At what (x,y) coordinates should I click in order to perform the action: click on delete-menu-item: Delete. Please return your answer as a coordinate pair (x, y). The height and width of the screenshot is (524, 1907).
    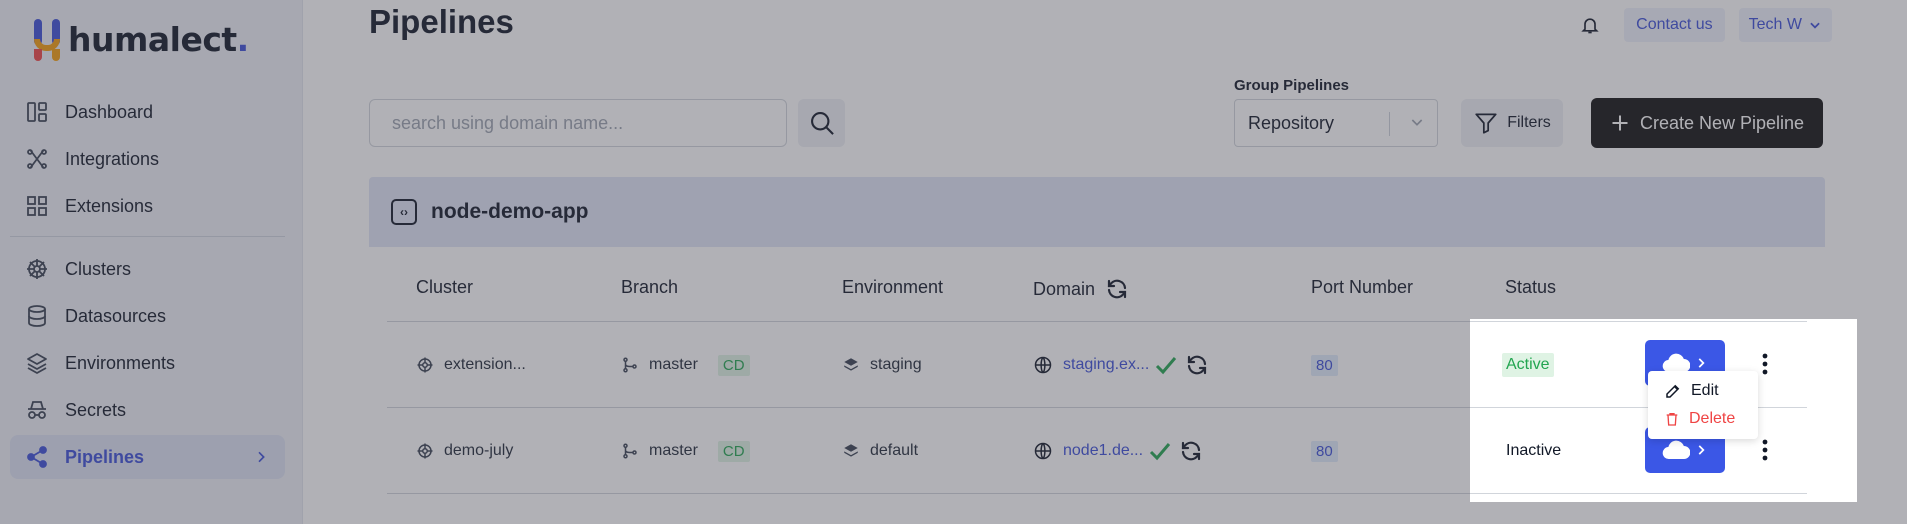
    Looking at the image, I should click on (1703, 419).